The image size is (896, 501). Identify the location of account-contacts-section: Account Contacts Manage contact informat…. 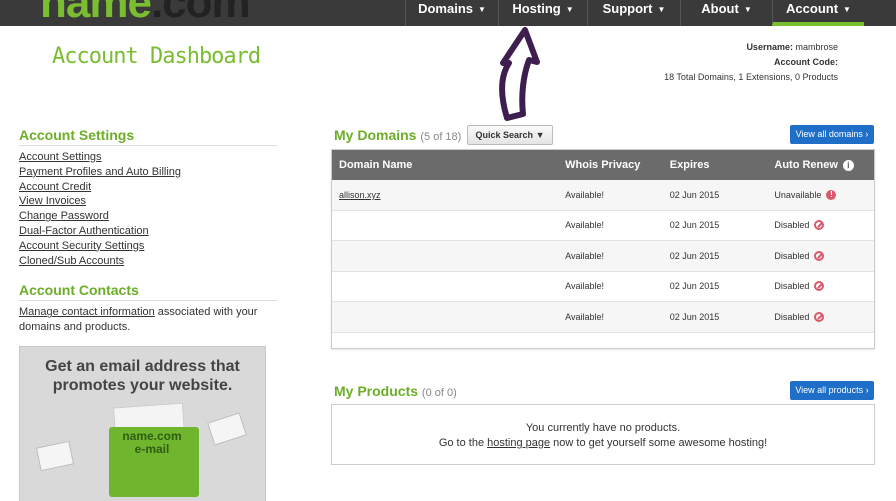
(148, 308).